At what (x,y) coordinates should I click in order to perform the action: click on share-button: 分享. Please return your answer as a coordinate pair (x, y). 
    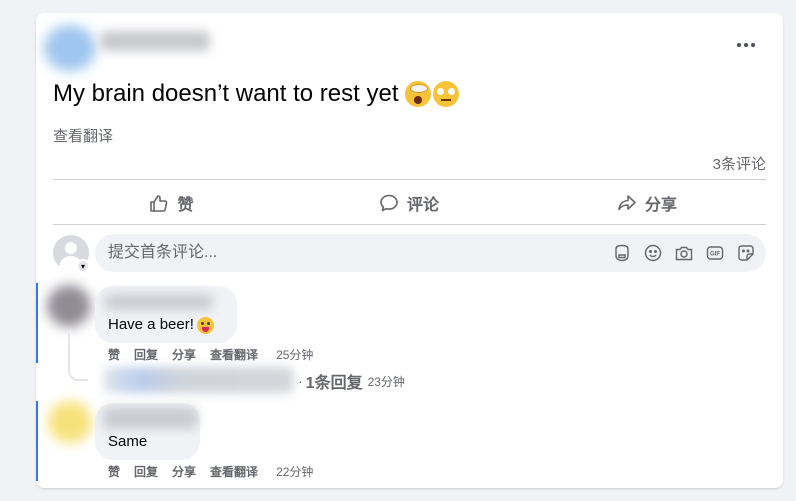
    Looking at the image, I should click on (647, 203).